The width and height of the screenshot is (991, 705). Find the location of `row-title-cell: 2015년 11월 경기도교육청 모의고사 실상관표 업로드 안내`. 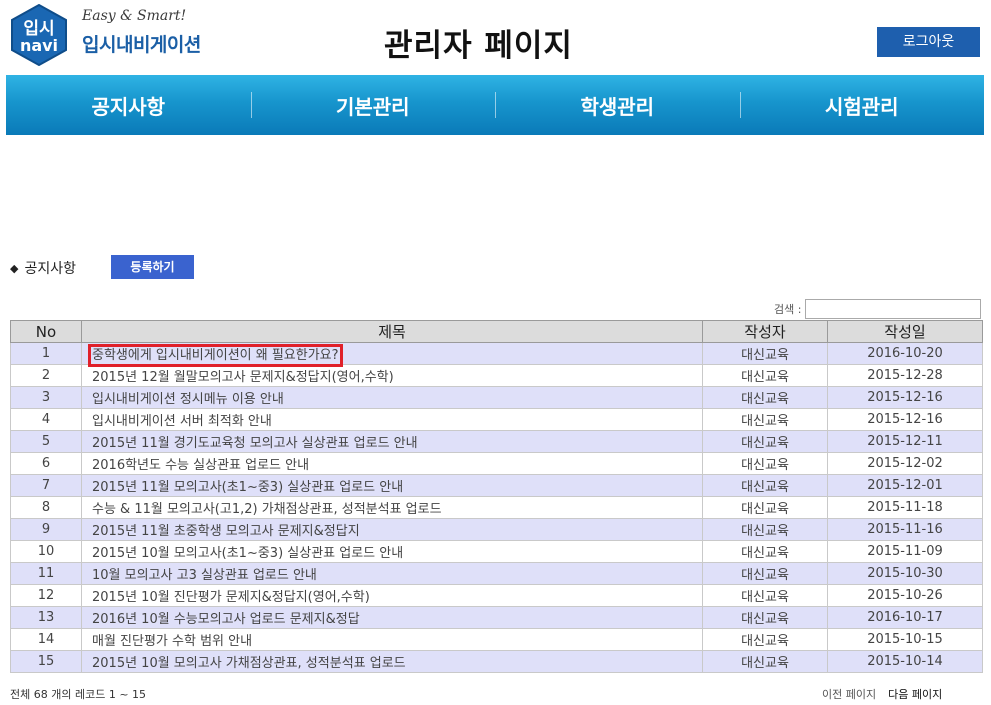

row-title-cell: 2015년 11월 경기도교육청 모의고사 실상관표 업로드 안내 is located at coordinates (392, 441).